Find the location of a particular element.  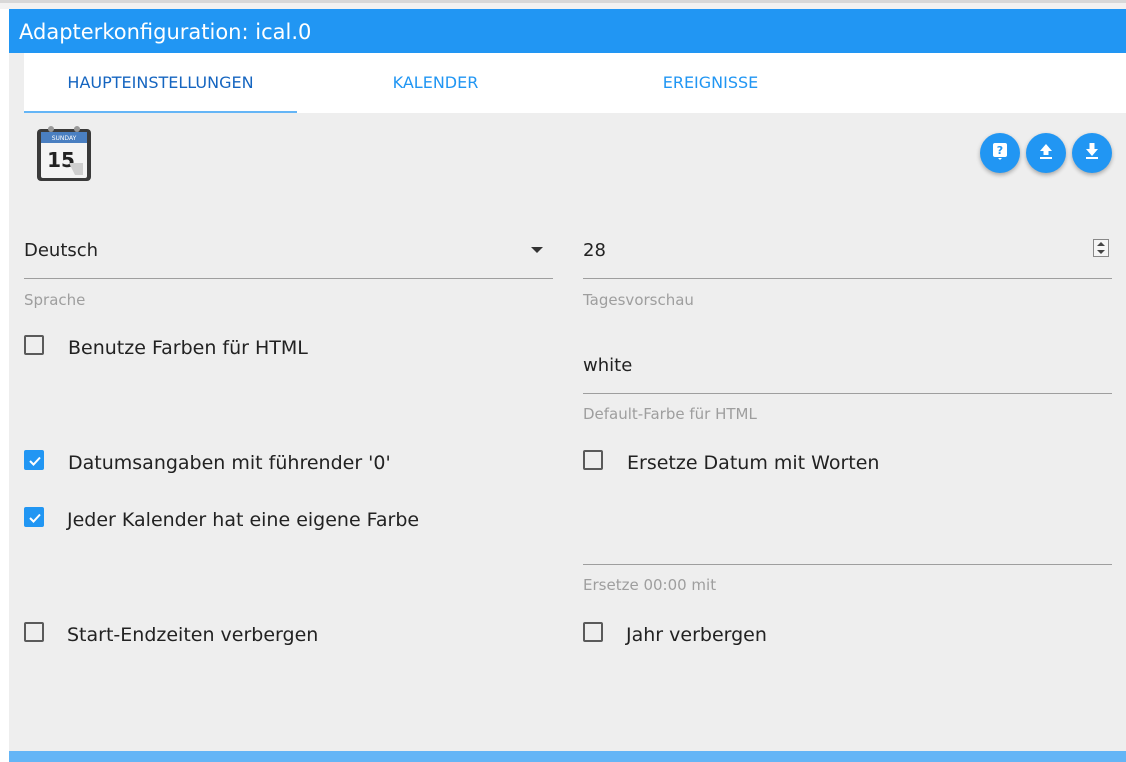

dialog-title: Adapterkonfiguration: ical.0 is located at coordinates (567, 31).